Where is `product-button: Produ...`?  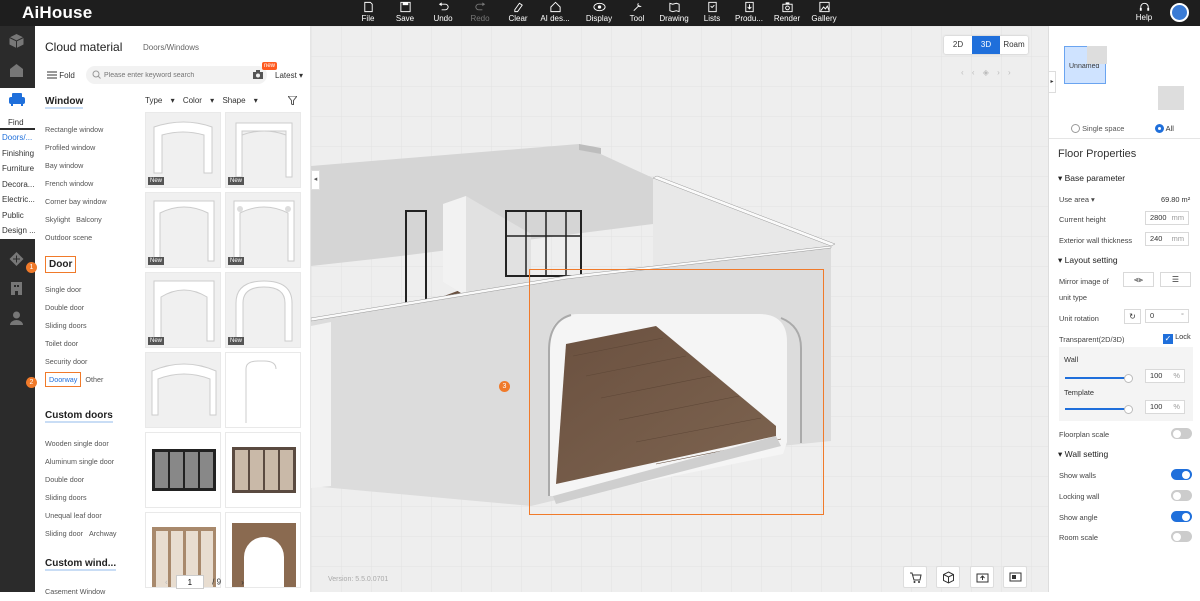 product-button: Produ... is located at coordinates (749, 13).